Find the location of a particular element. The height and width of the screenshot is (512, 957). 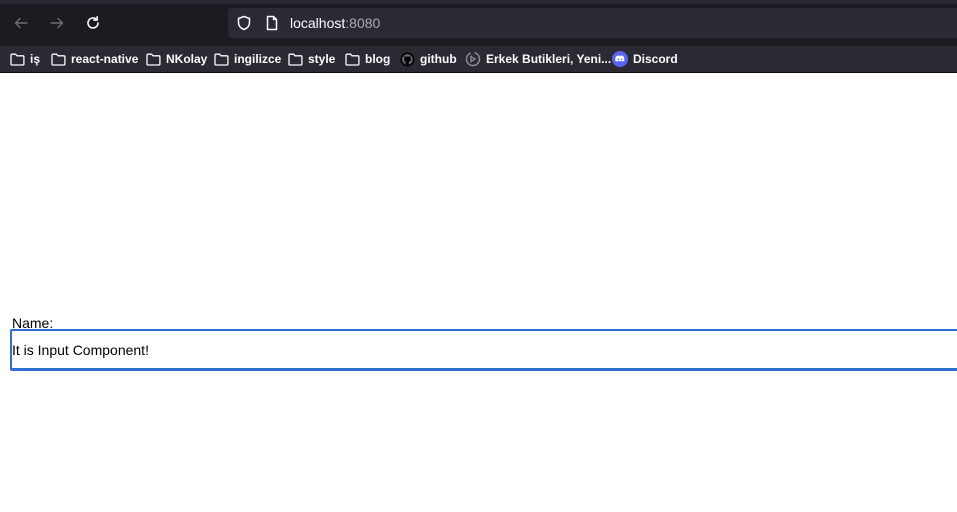

bookmark-folder-react-native: react-native is located at coordinates (94, 59).